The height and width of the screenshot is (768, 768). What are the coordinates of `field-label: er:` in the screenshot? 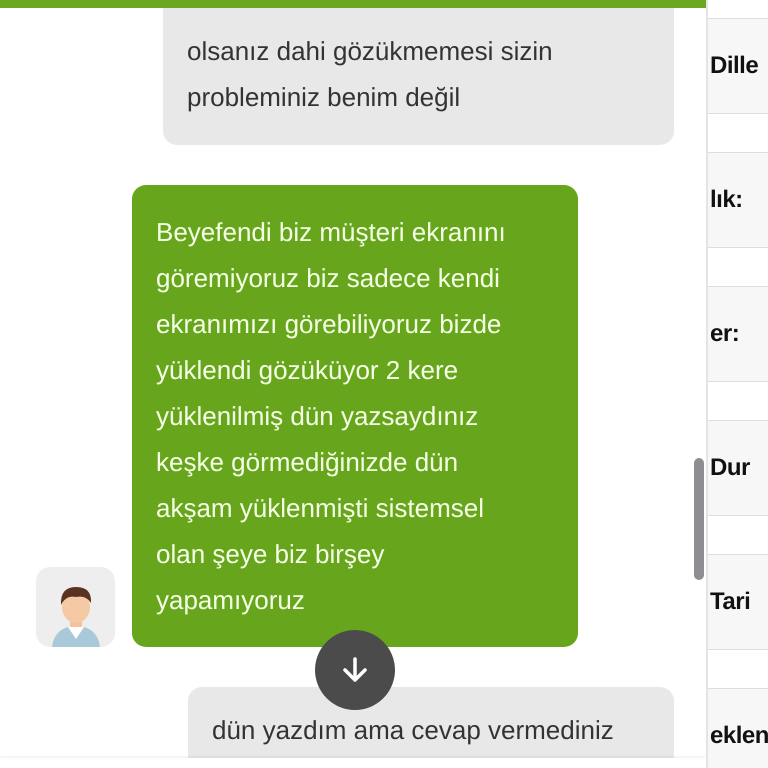 It's located at (725, 334).